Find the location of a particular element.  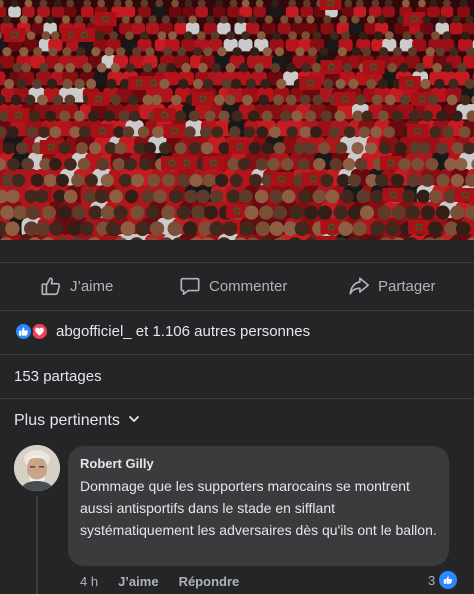

comment-thread-line is located at coordinates (37, 545).